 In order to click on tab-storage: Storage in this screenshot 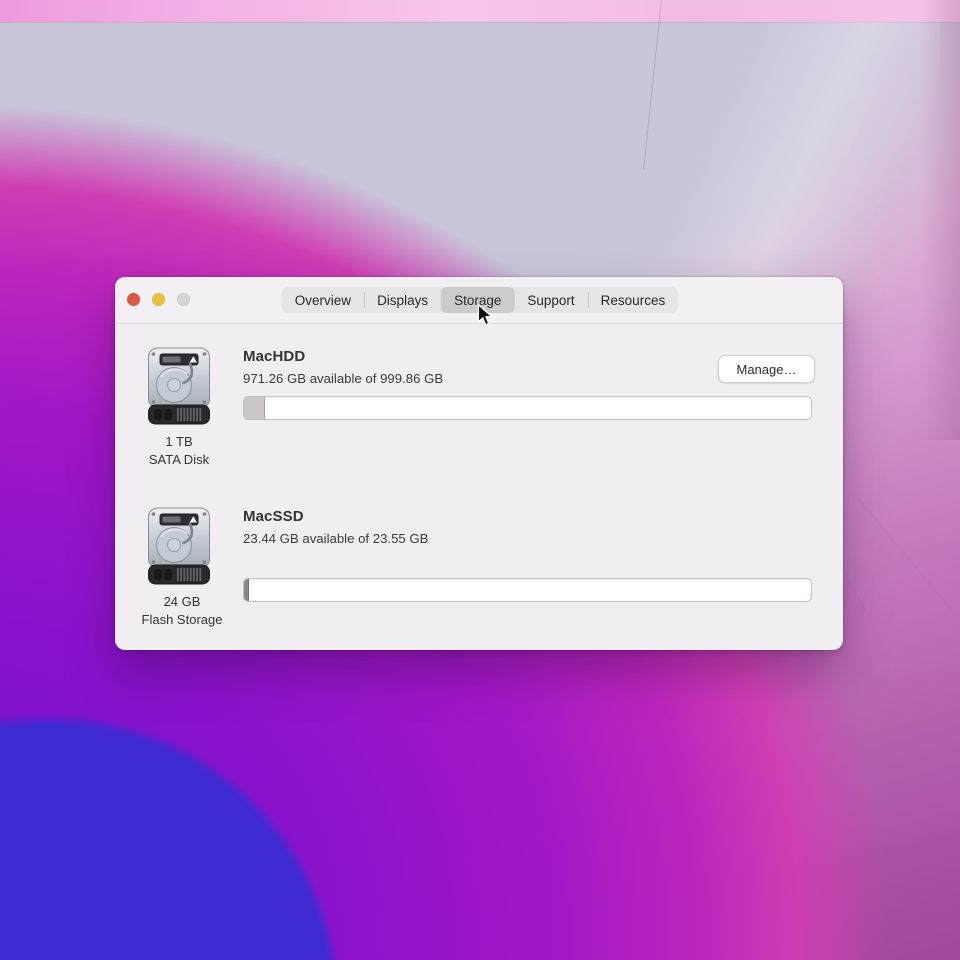, I will do `click(478, 300)`.